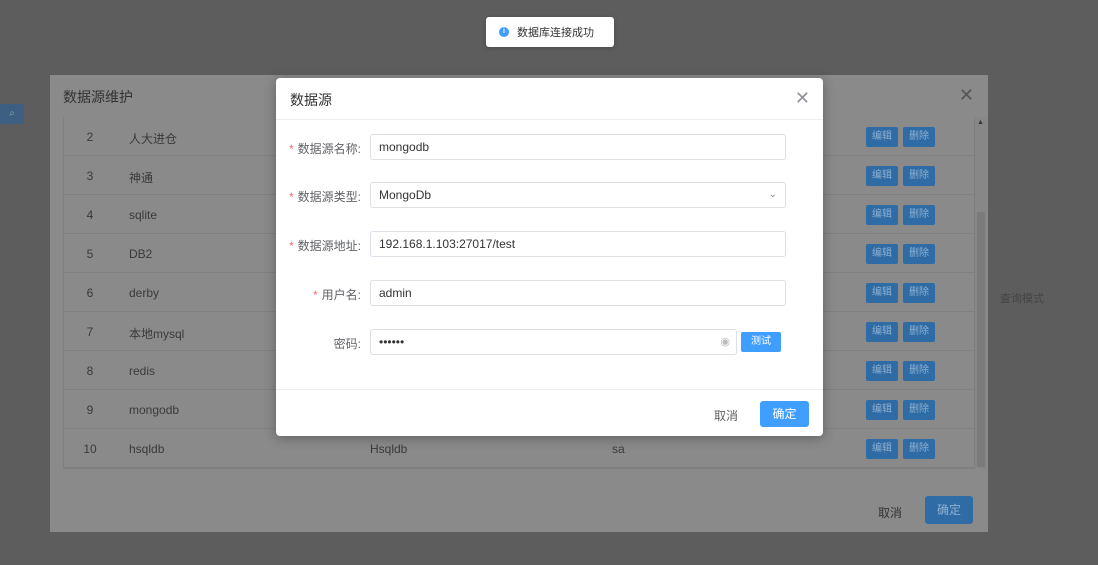  What do you see at coordinates (981, 339) in the screenshot?
I see `scrollbar-thumb` at bounding box center [981, 339].